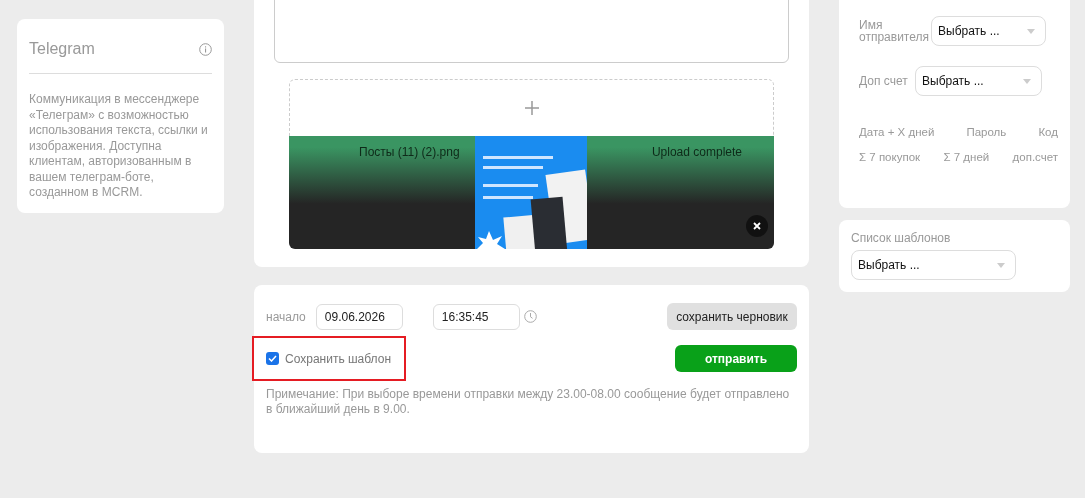 This screenshot has height=498, width=1085. Describe the element at coordinates (1048, 133) in the screenshot. I see `variable-link: Код` at that location.